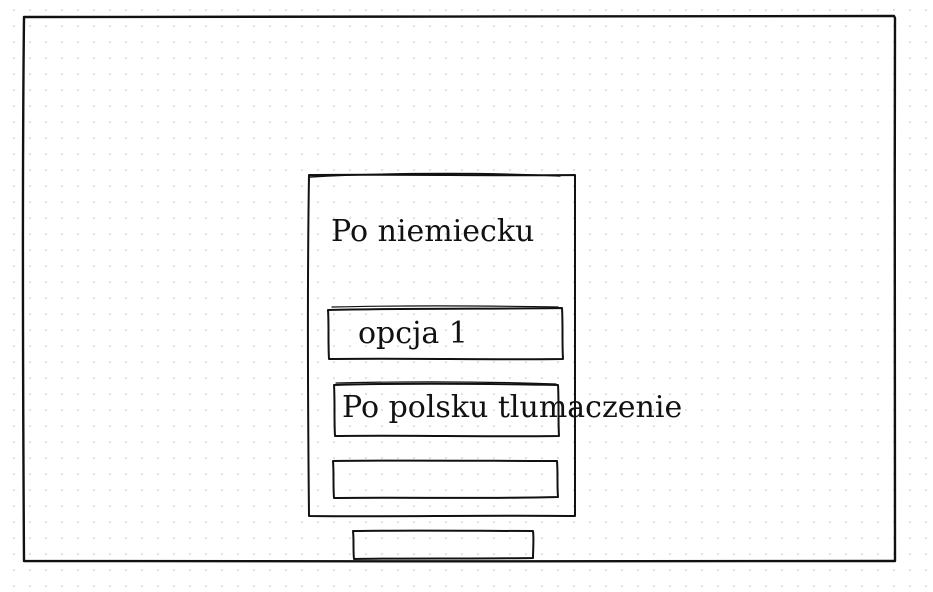  I want to click on option-button-2: Po polsku tlumaczenie, so click(508, 410).